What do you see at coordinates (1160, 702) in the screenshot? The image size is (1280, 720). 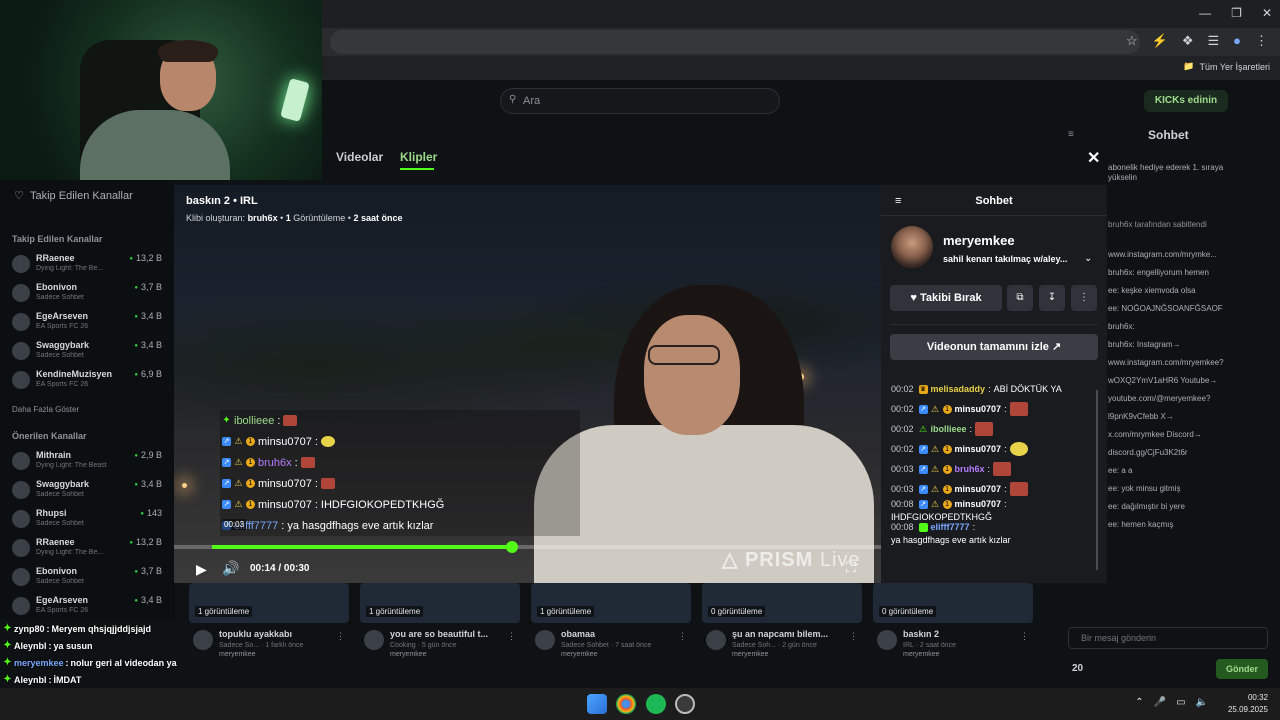 I see `microphone-icon: 🎤` at bounding box center [1160, 702].